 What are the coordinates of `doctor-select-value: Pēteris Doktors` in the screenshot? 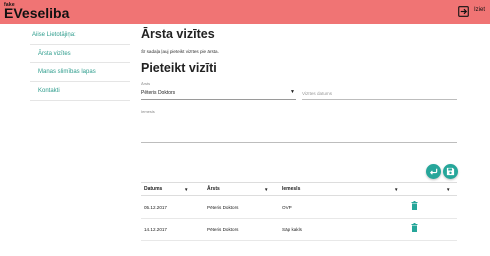 It's located at (158, 93).